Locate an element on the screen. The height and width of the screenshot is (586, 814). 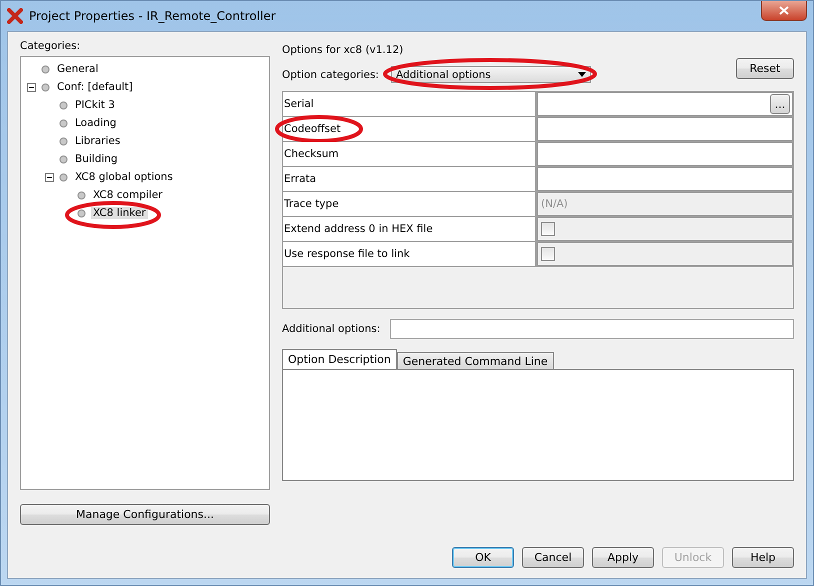
dialog-button: OK is located at coordinates (483, 557).